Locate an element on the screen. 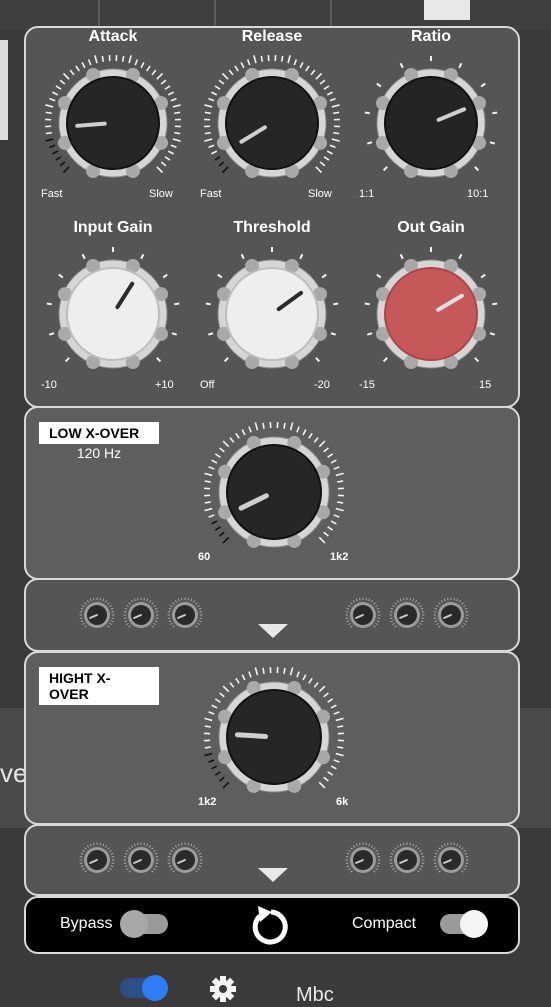 The height and width of the screenshot is (1007, 551). knob-input_gain is located at coordinates (113, 314).